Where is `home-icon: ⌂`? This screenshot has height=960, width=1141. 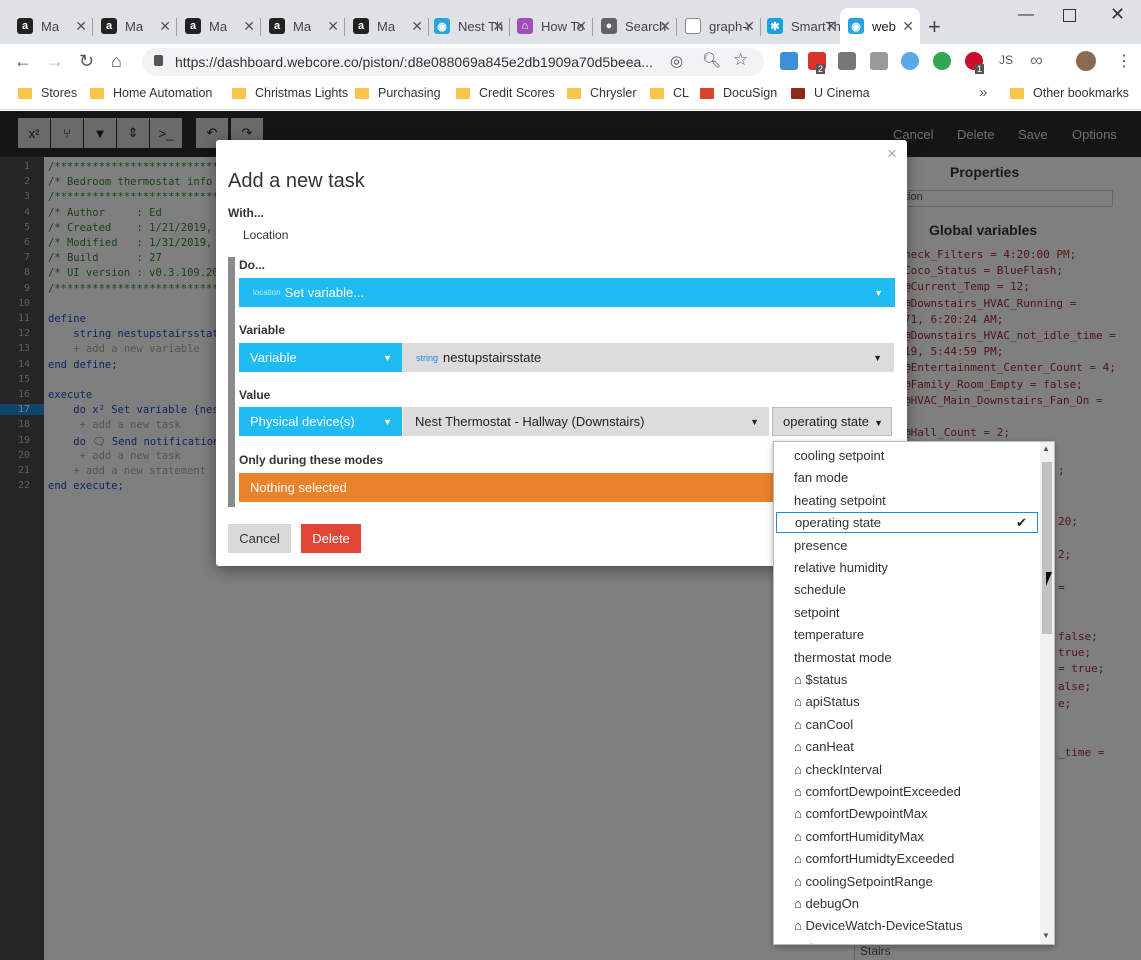
home-icon: ⌂ is located at coordinates (116, 61).